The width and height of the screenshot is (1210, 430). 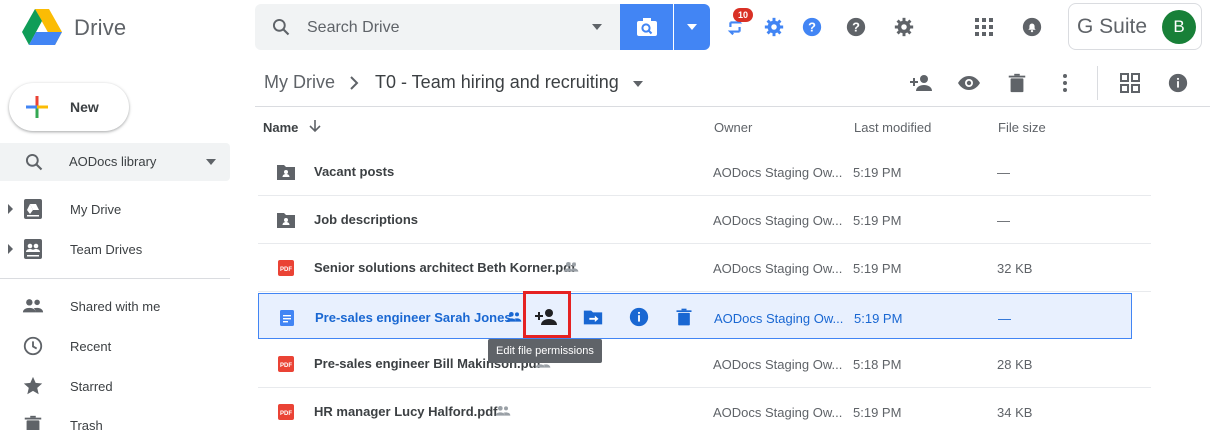 What do you see at coordinates (100, 27) in the screenshot?
I see `app-brand: Drive` at bounding box center [100, 27].